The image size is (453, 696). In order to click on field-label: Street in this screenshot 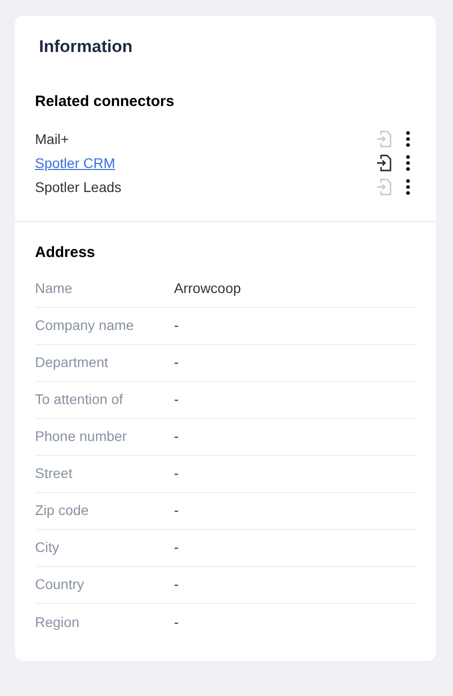, I will do `click(54, 473)`.